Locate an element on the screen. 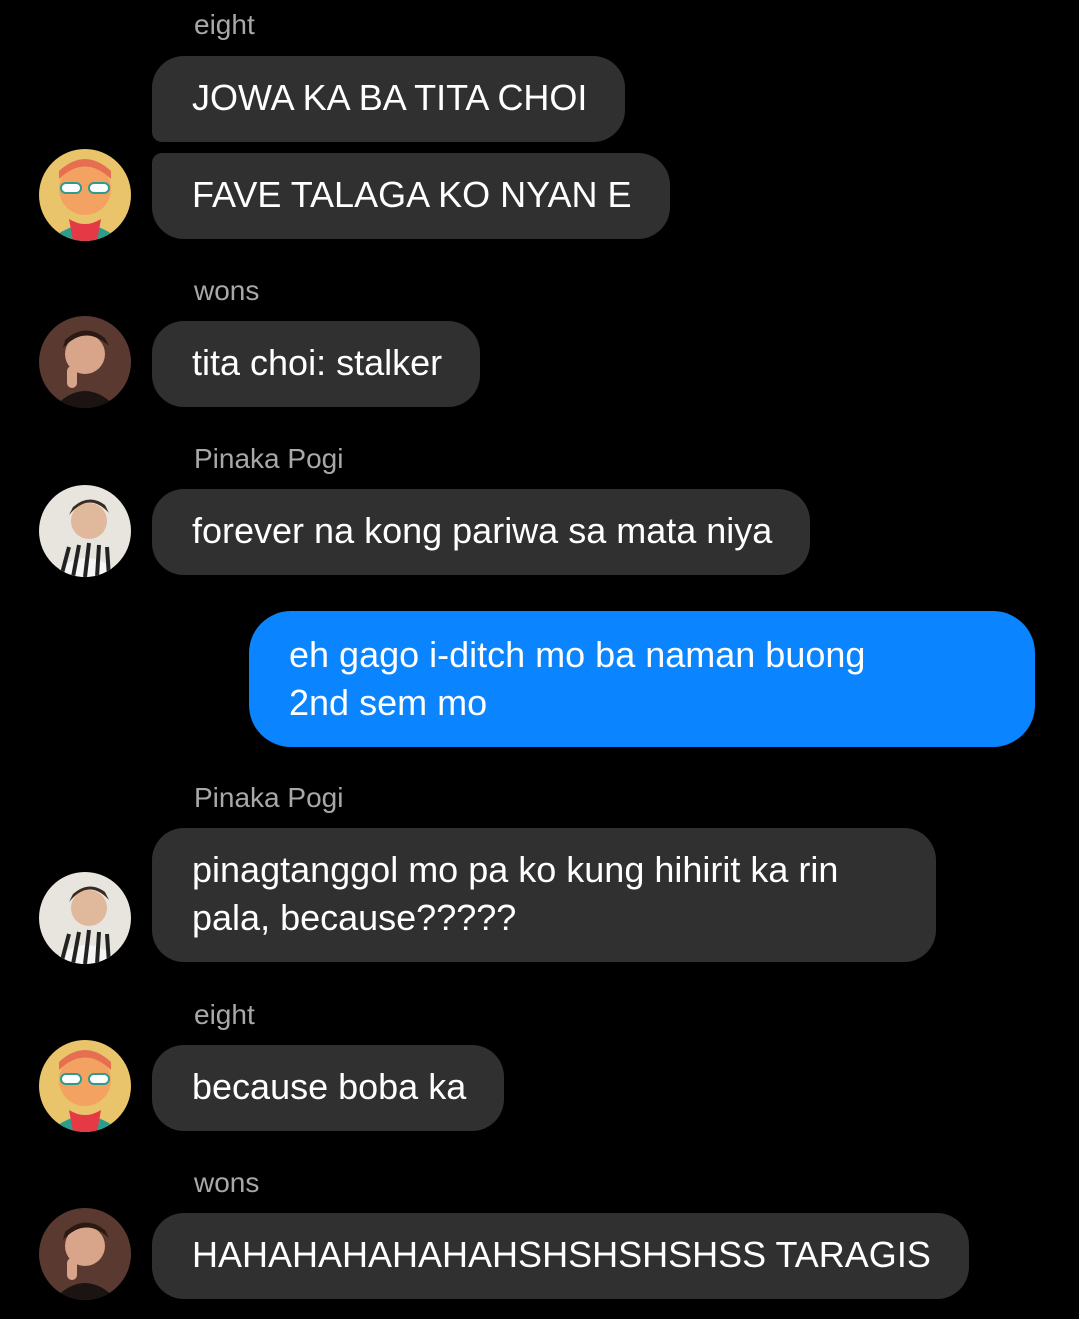 The image size is (1079, 1319). message-bubble: HAHAHAHAHAHAHSHSHSHSHSS TARAGIS is located at coordinates (560, 1256).